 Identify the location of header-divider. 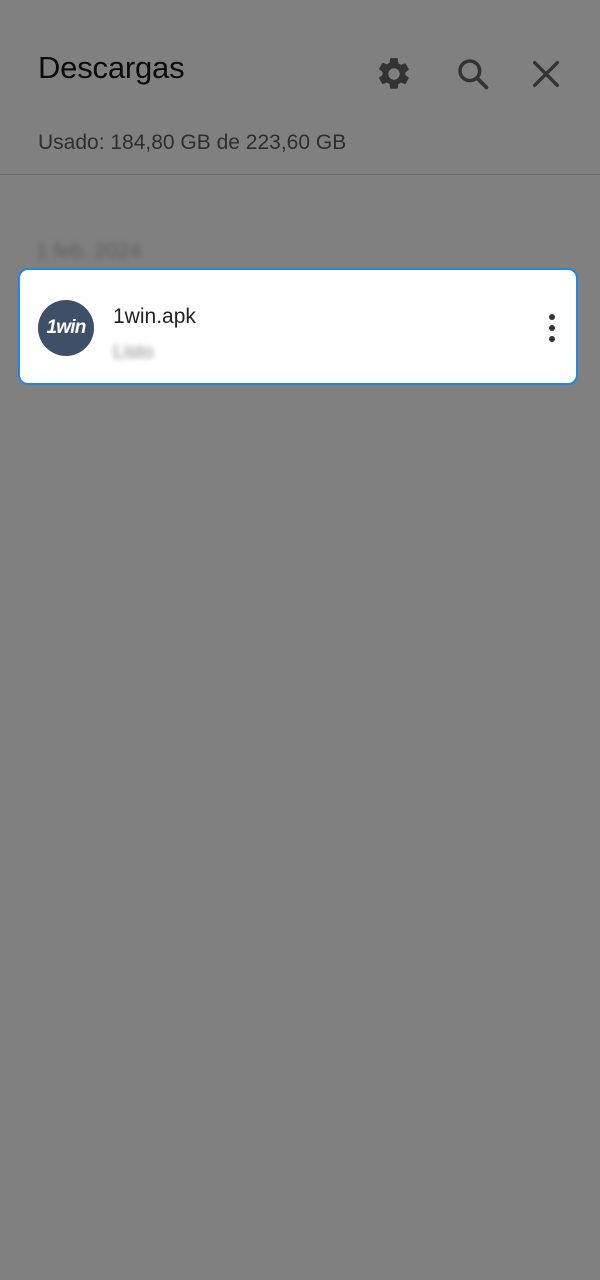
(300, 174).